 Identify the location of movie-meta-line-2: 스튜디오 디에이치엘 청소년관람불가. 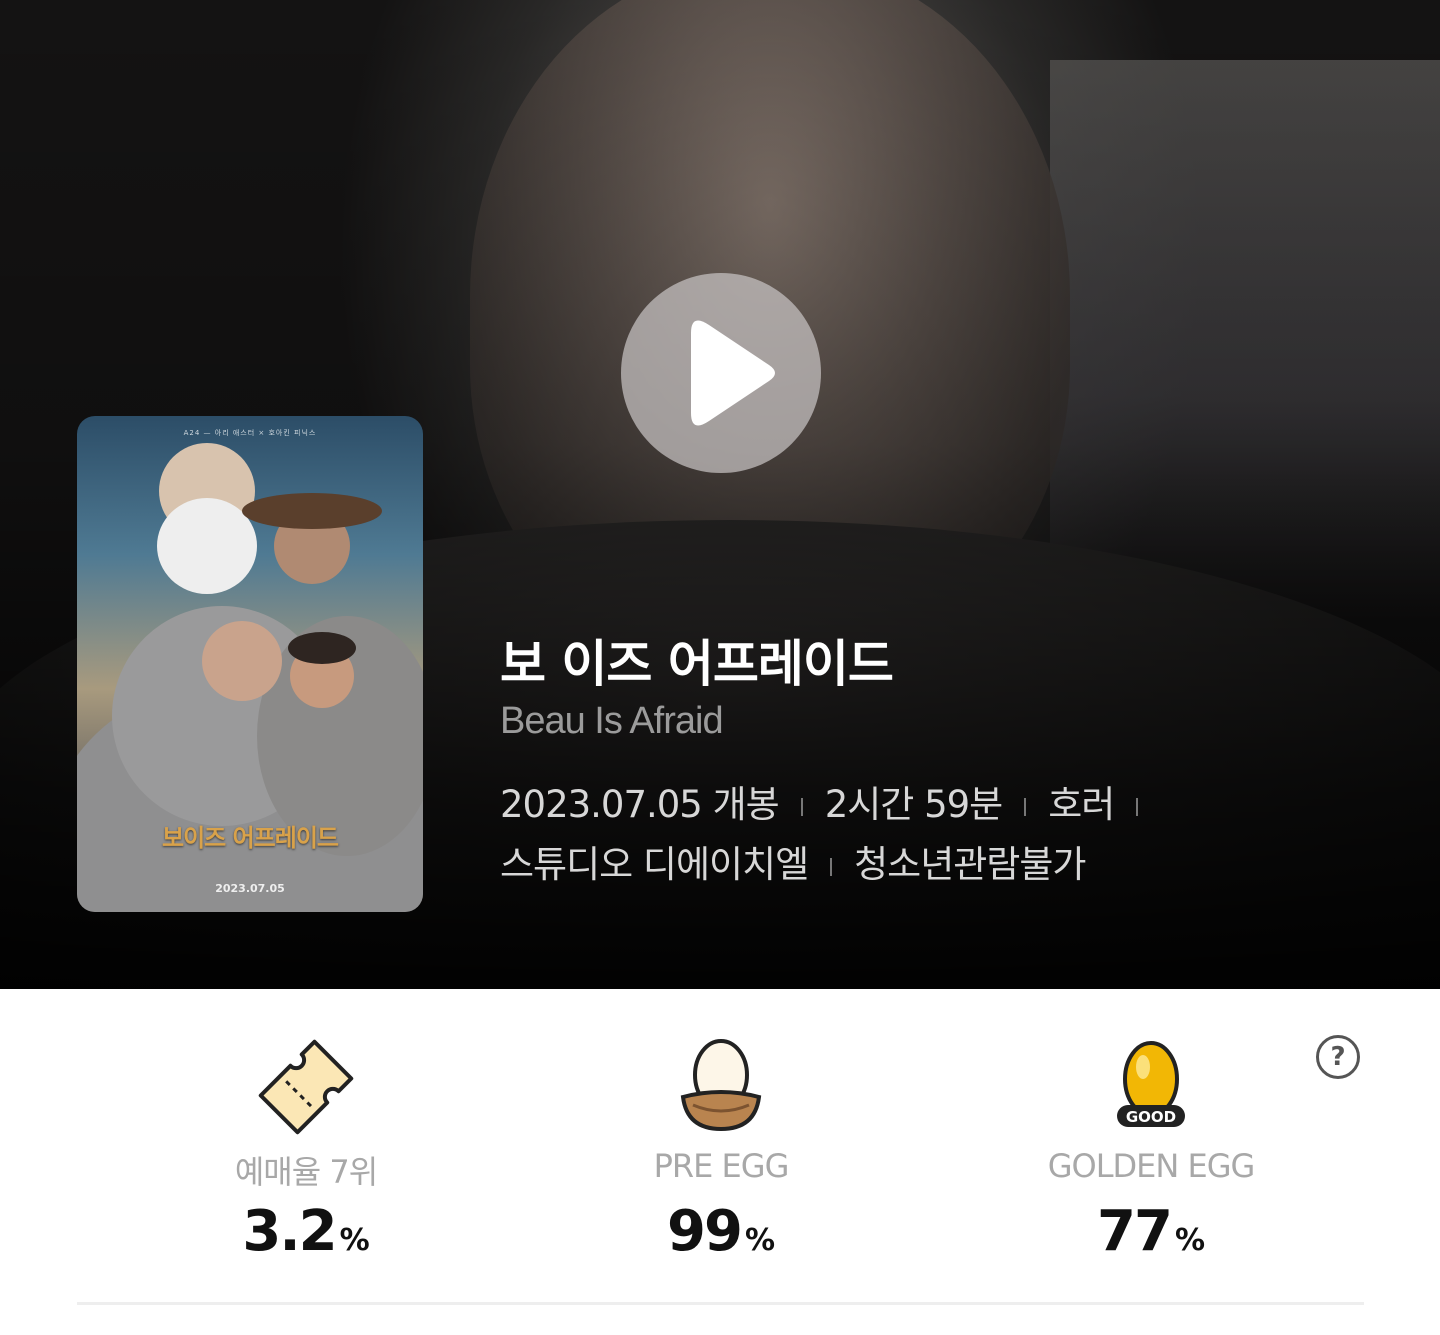
(793, 861).